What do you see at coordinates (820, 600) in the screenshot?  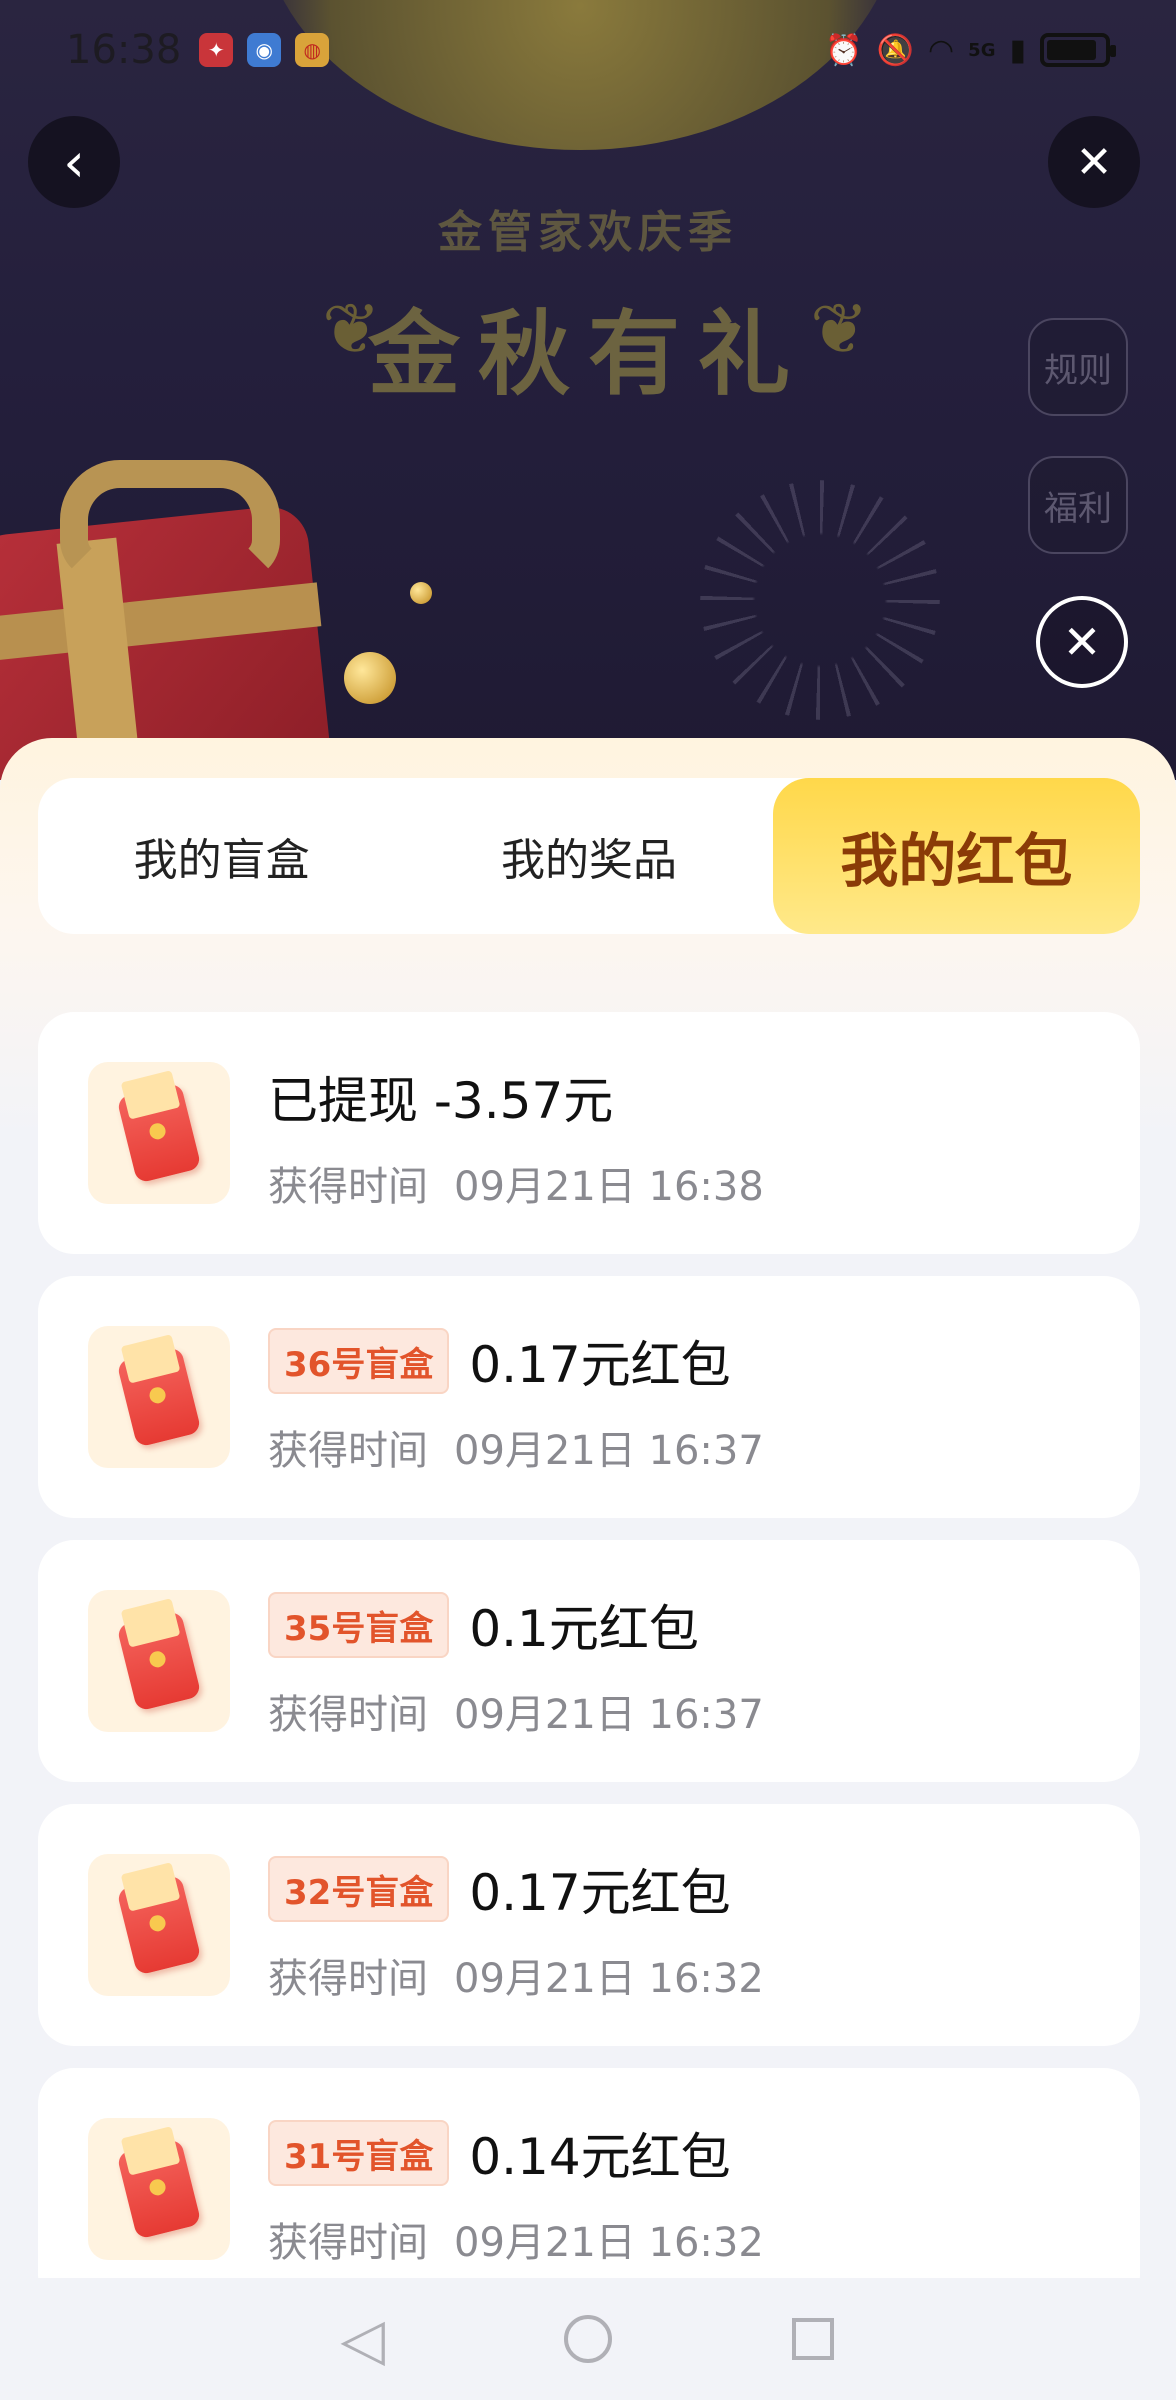 I see `firework-decoration` at bounding box center [820, 600].